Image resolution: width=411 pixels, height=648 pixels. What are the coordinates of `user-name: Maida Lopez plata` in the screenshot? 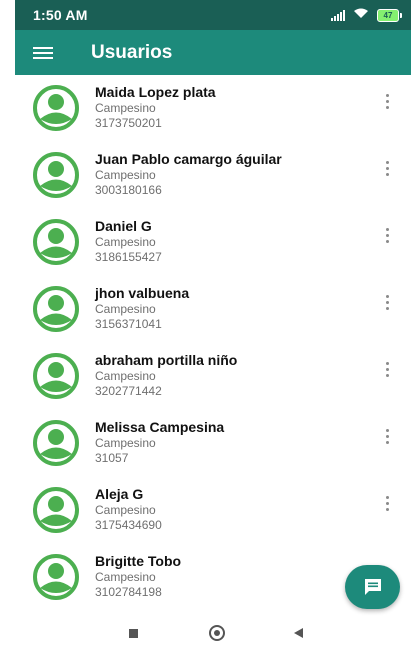 It's located at (155, 92).